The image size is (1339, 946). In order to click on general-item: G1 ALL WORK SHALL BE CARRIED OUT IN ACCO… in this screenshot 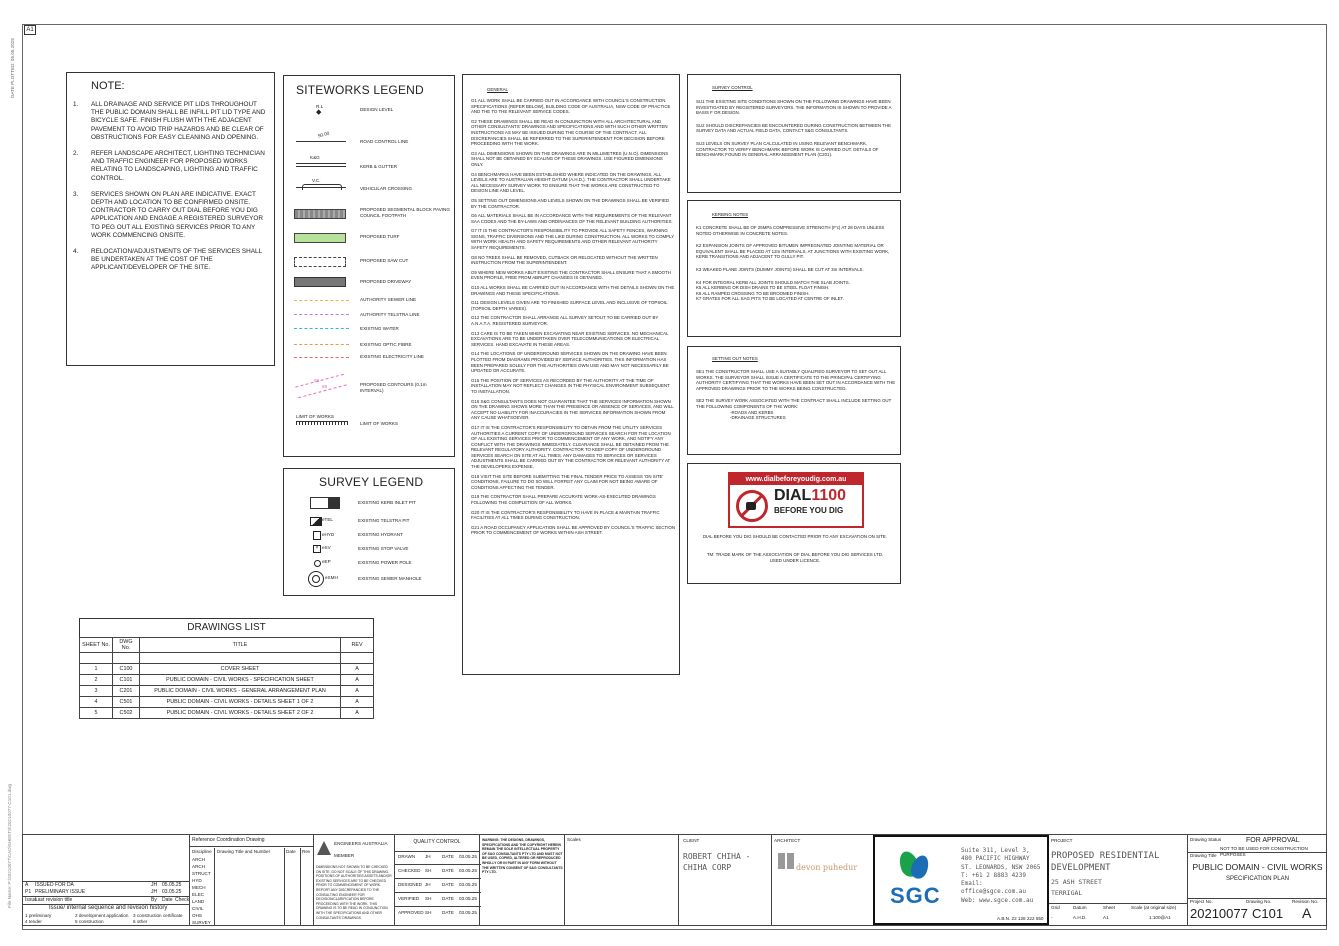, I will do `click(571, 106)`.